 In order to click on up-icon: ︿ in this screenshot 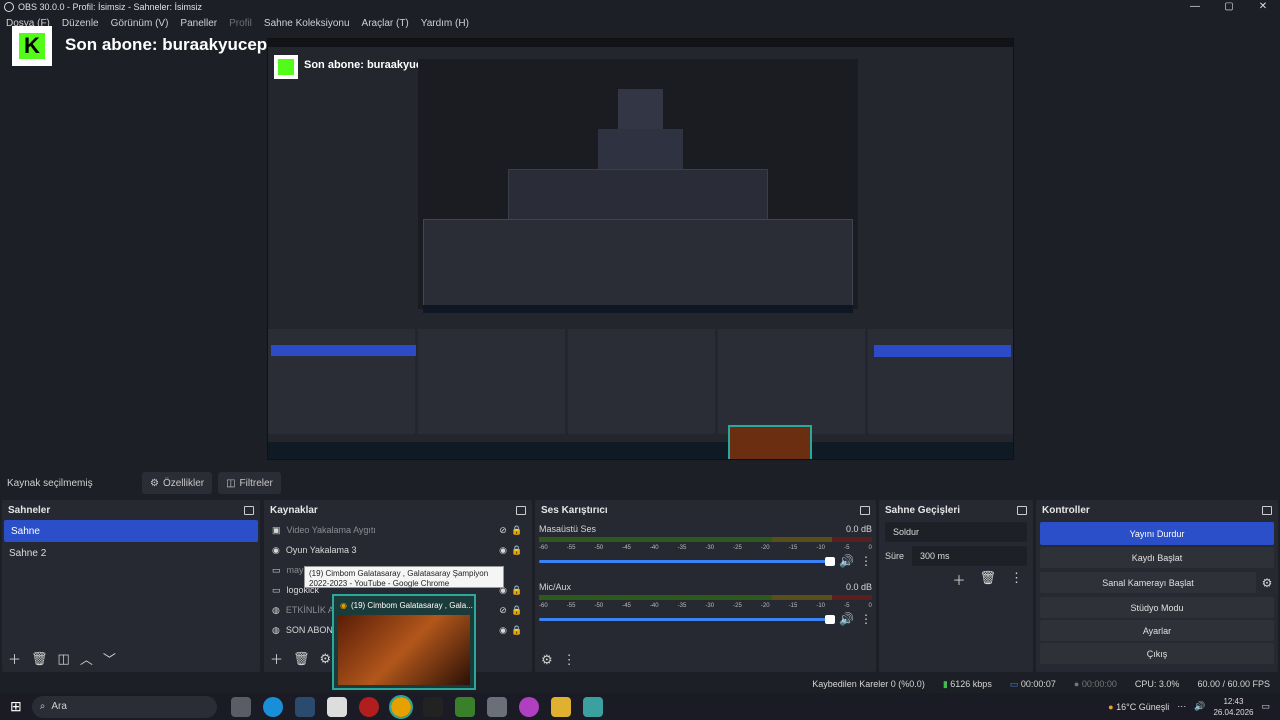, I will do `click(86, 658)`.